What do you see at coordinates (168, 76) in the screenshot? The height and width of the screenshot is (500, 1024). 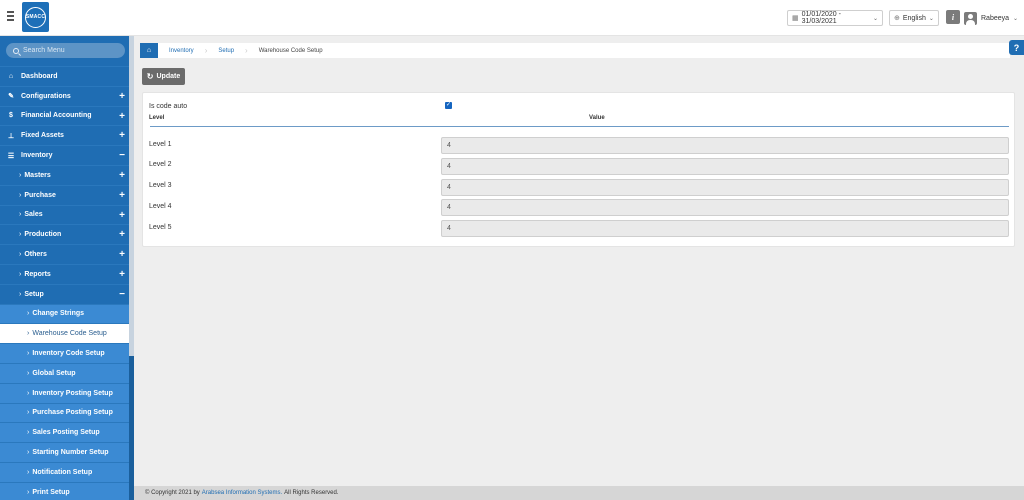 I see `update-label: Update` at bounding box center [168, 76].